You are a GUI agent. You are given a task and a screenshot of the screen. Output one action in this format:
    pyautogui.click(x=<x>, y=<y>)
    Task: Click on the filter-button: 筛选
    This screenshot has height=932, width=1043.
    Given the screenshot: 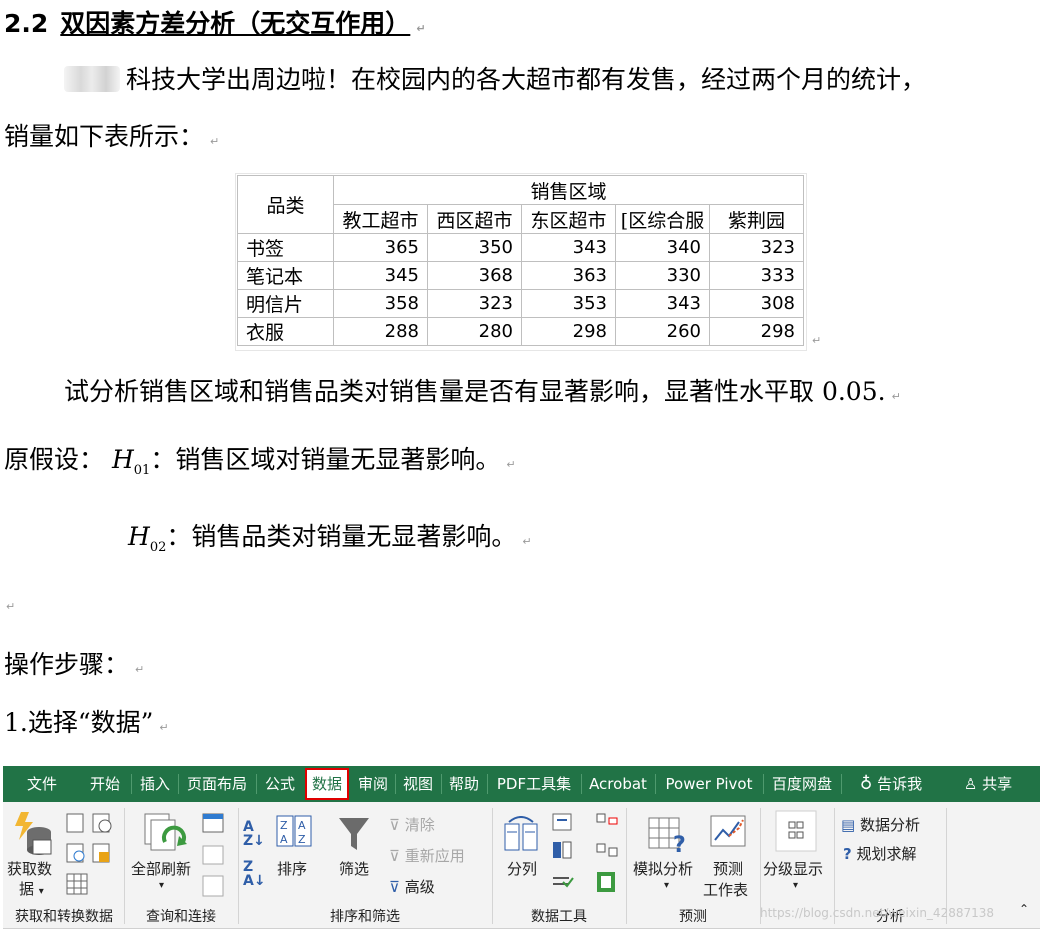 What is the action you would take?
    pyautogui.click(x=354, y=868)
    